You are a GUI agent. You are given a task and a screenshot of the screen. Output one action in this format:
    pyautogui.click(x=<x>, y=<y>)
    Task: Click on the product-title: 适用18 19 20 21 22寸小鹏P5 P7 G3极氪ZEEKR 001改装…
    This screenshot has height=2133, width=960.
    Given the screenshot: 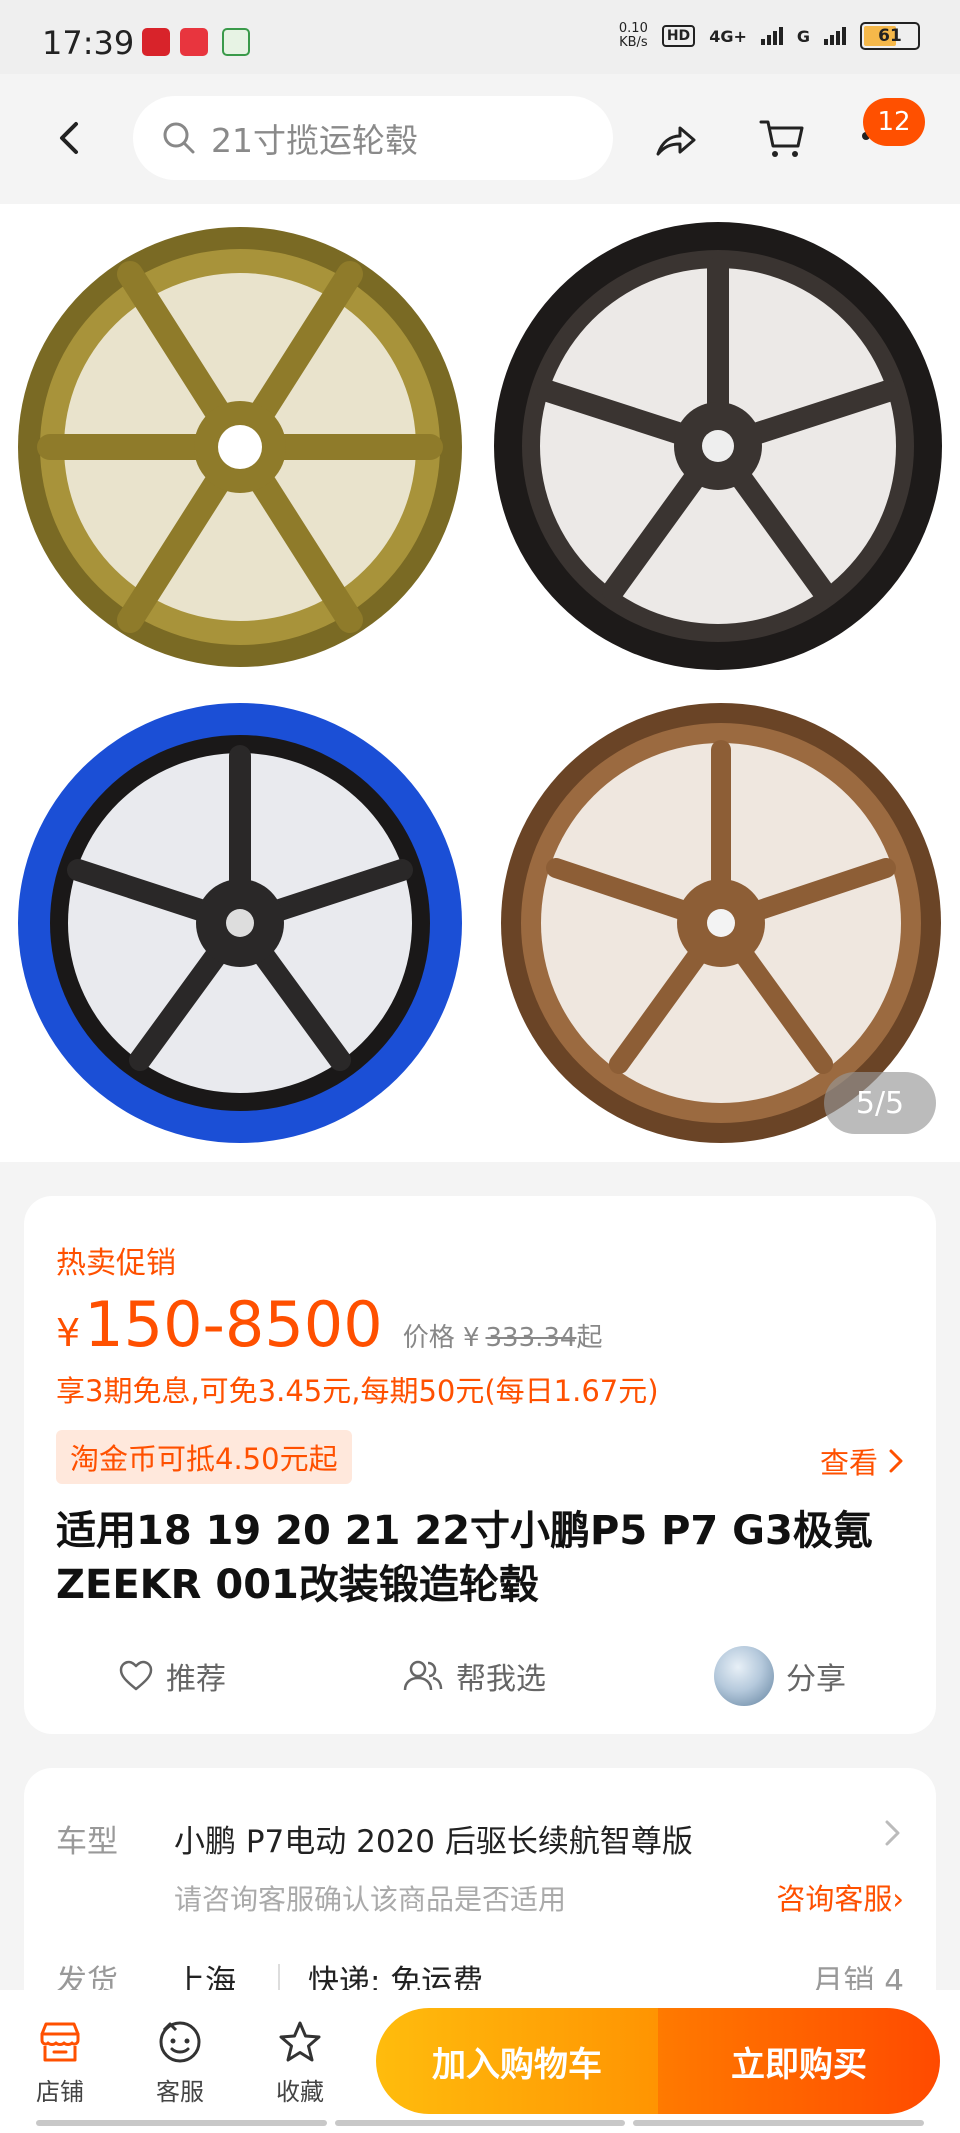 What is the action you would take?
    pyautogui.click(x=464, y=1558)
    